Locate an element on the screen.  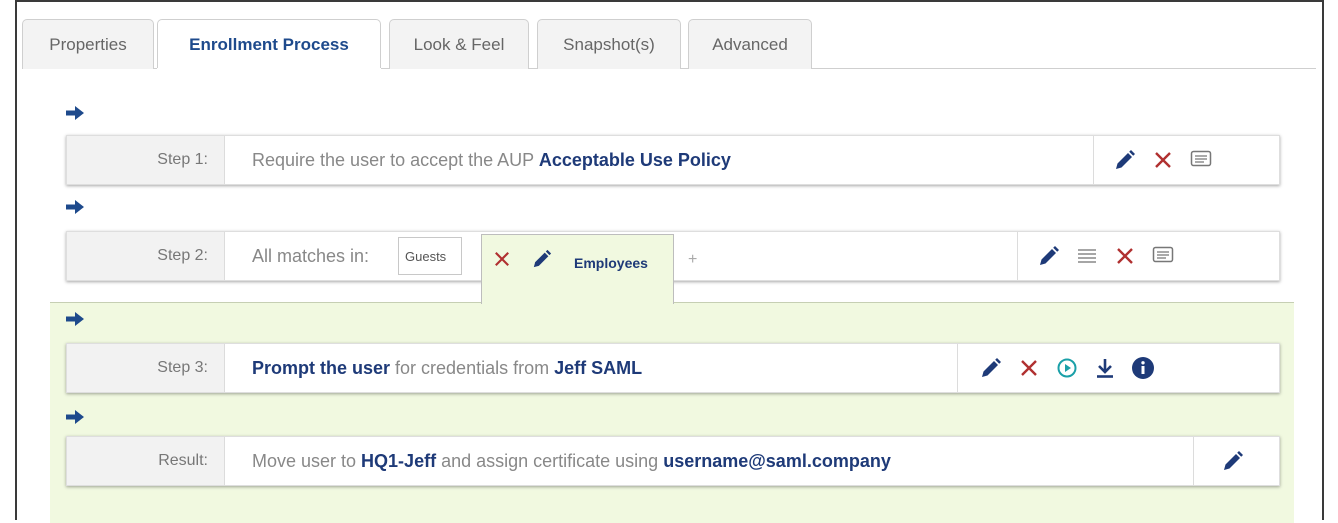
step-text: Require the user to accept the AUP is located at coordinates (395, 159).